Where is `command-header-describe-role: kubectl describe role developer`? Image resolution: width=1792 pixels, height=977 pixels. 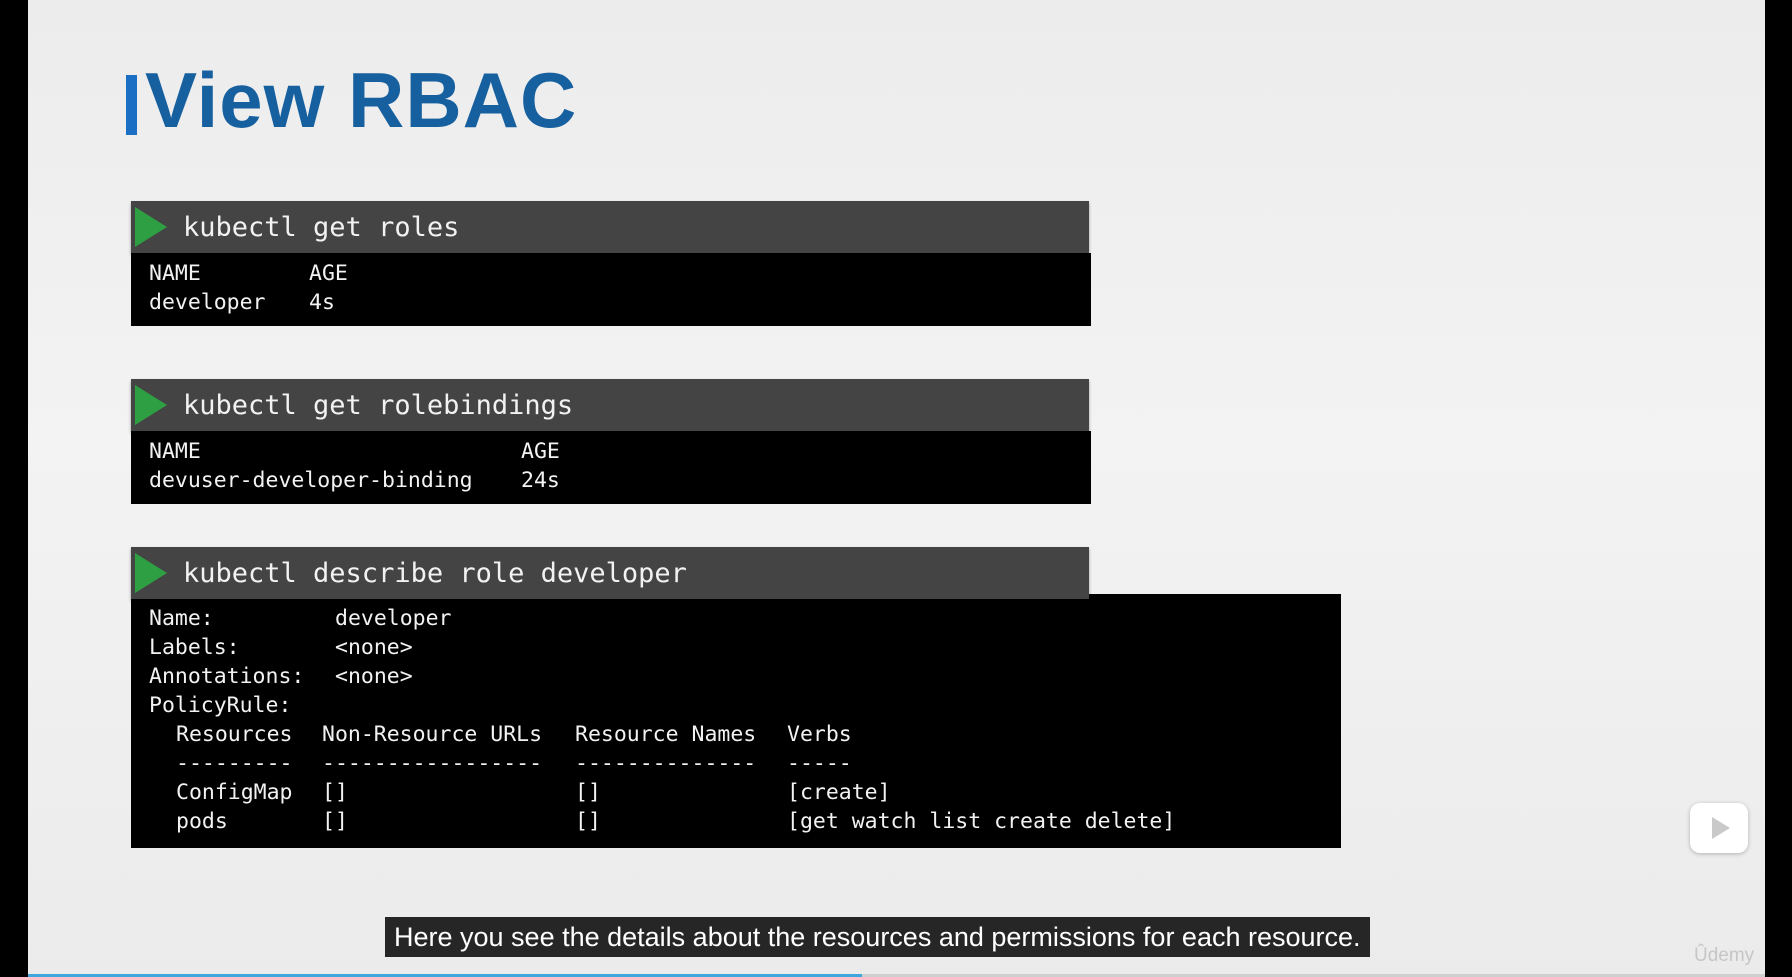
command-header-describe-role: kubectl describe role developer is located at coordinates (610, 573).